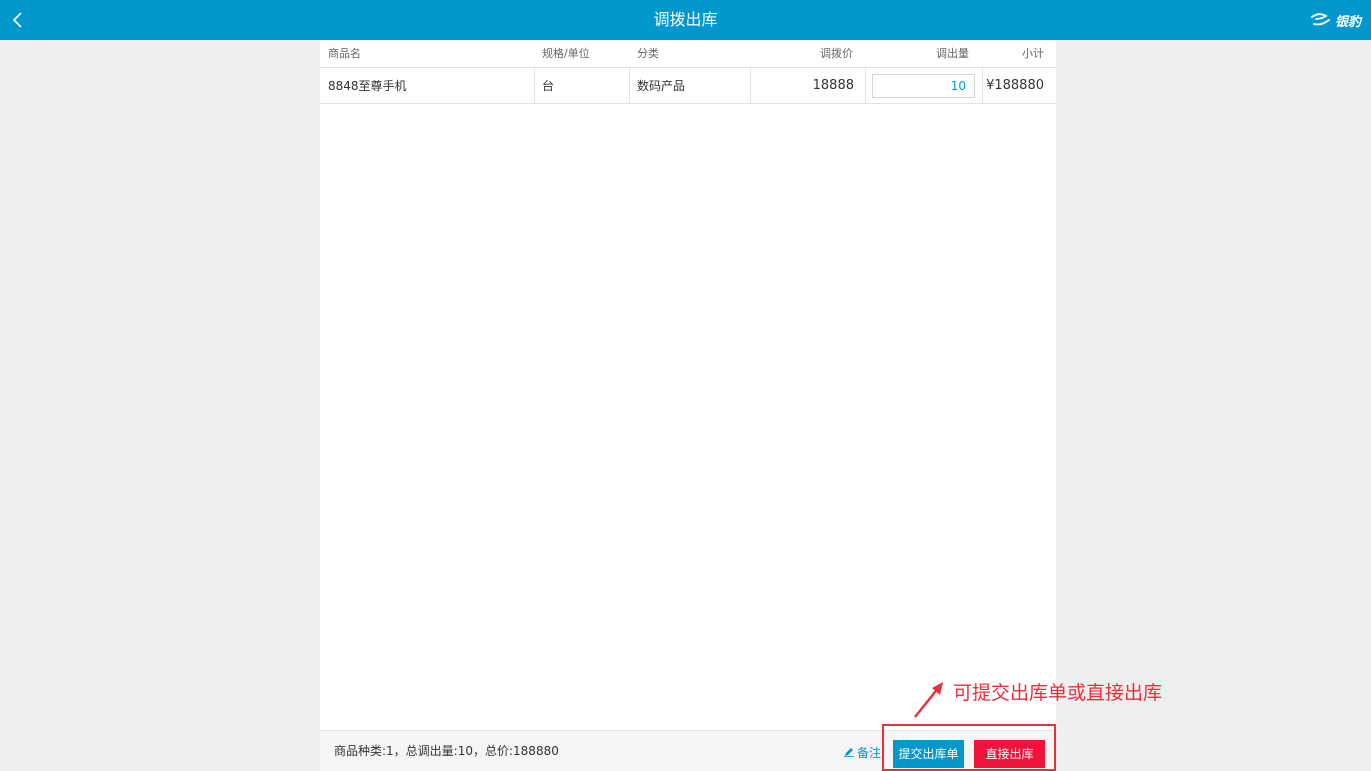 This screenshot has height=771, width=1371. I want to click on table-header: 商品名 规格/单位 分类 调拨价 调出量 小计, so click(688, 54).